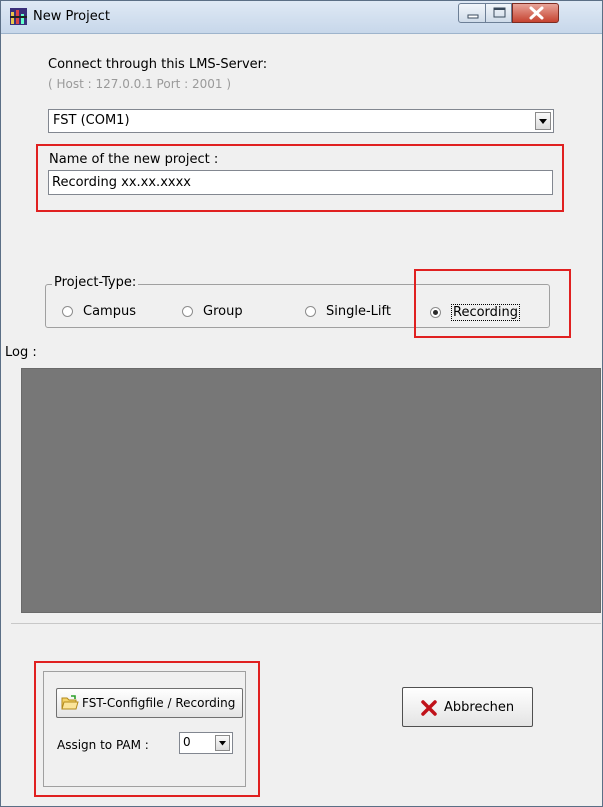 Image resolution: width=603 pixels, height=807 pixels. Describe the element at coordinates (70, 702) in the screenshot. I see `folder-open-icon` at that location.